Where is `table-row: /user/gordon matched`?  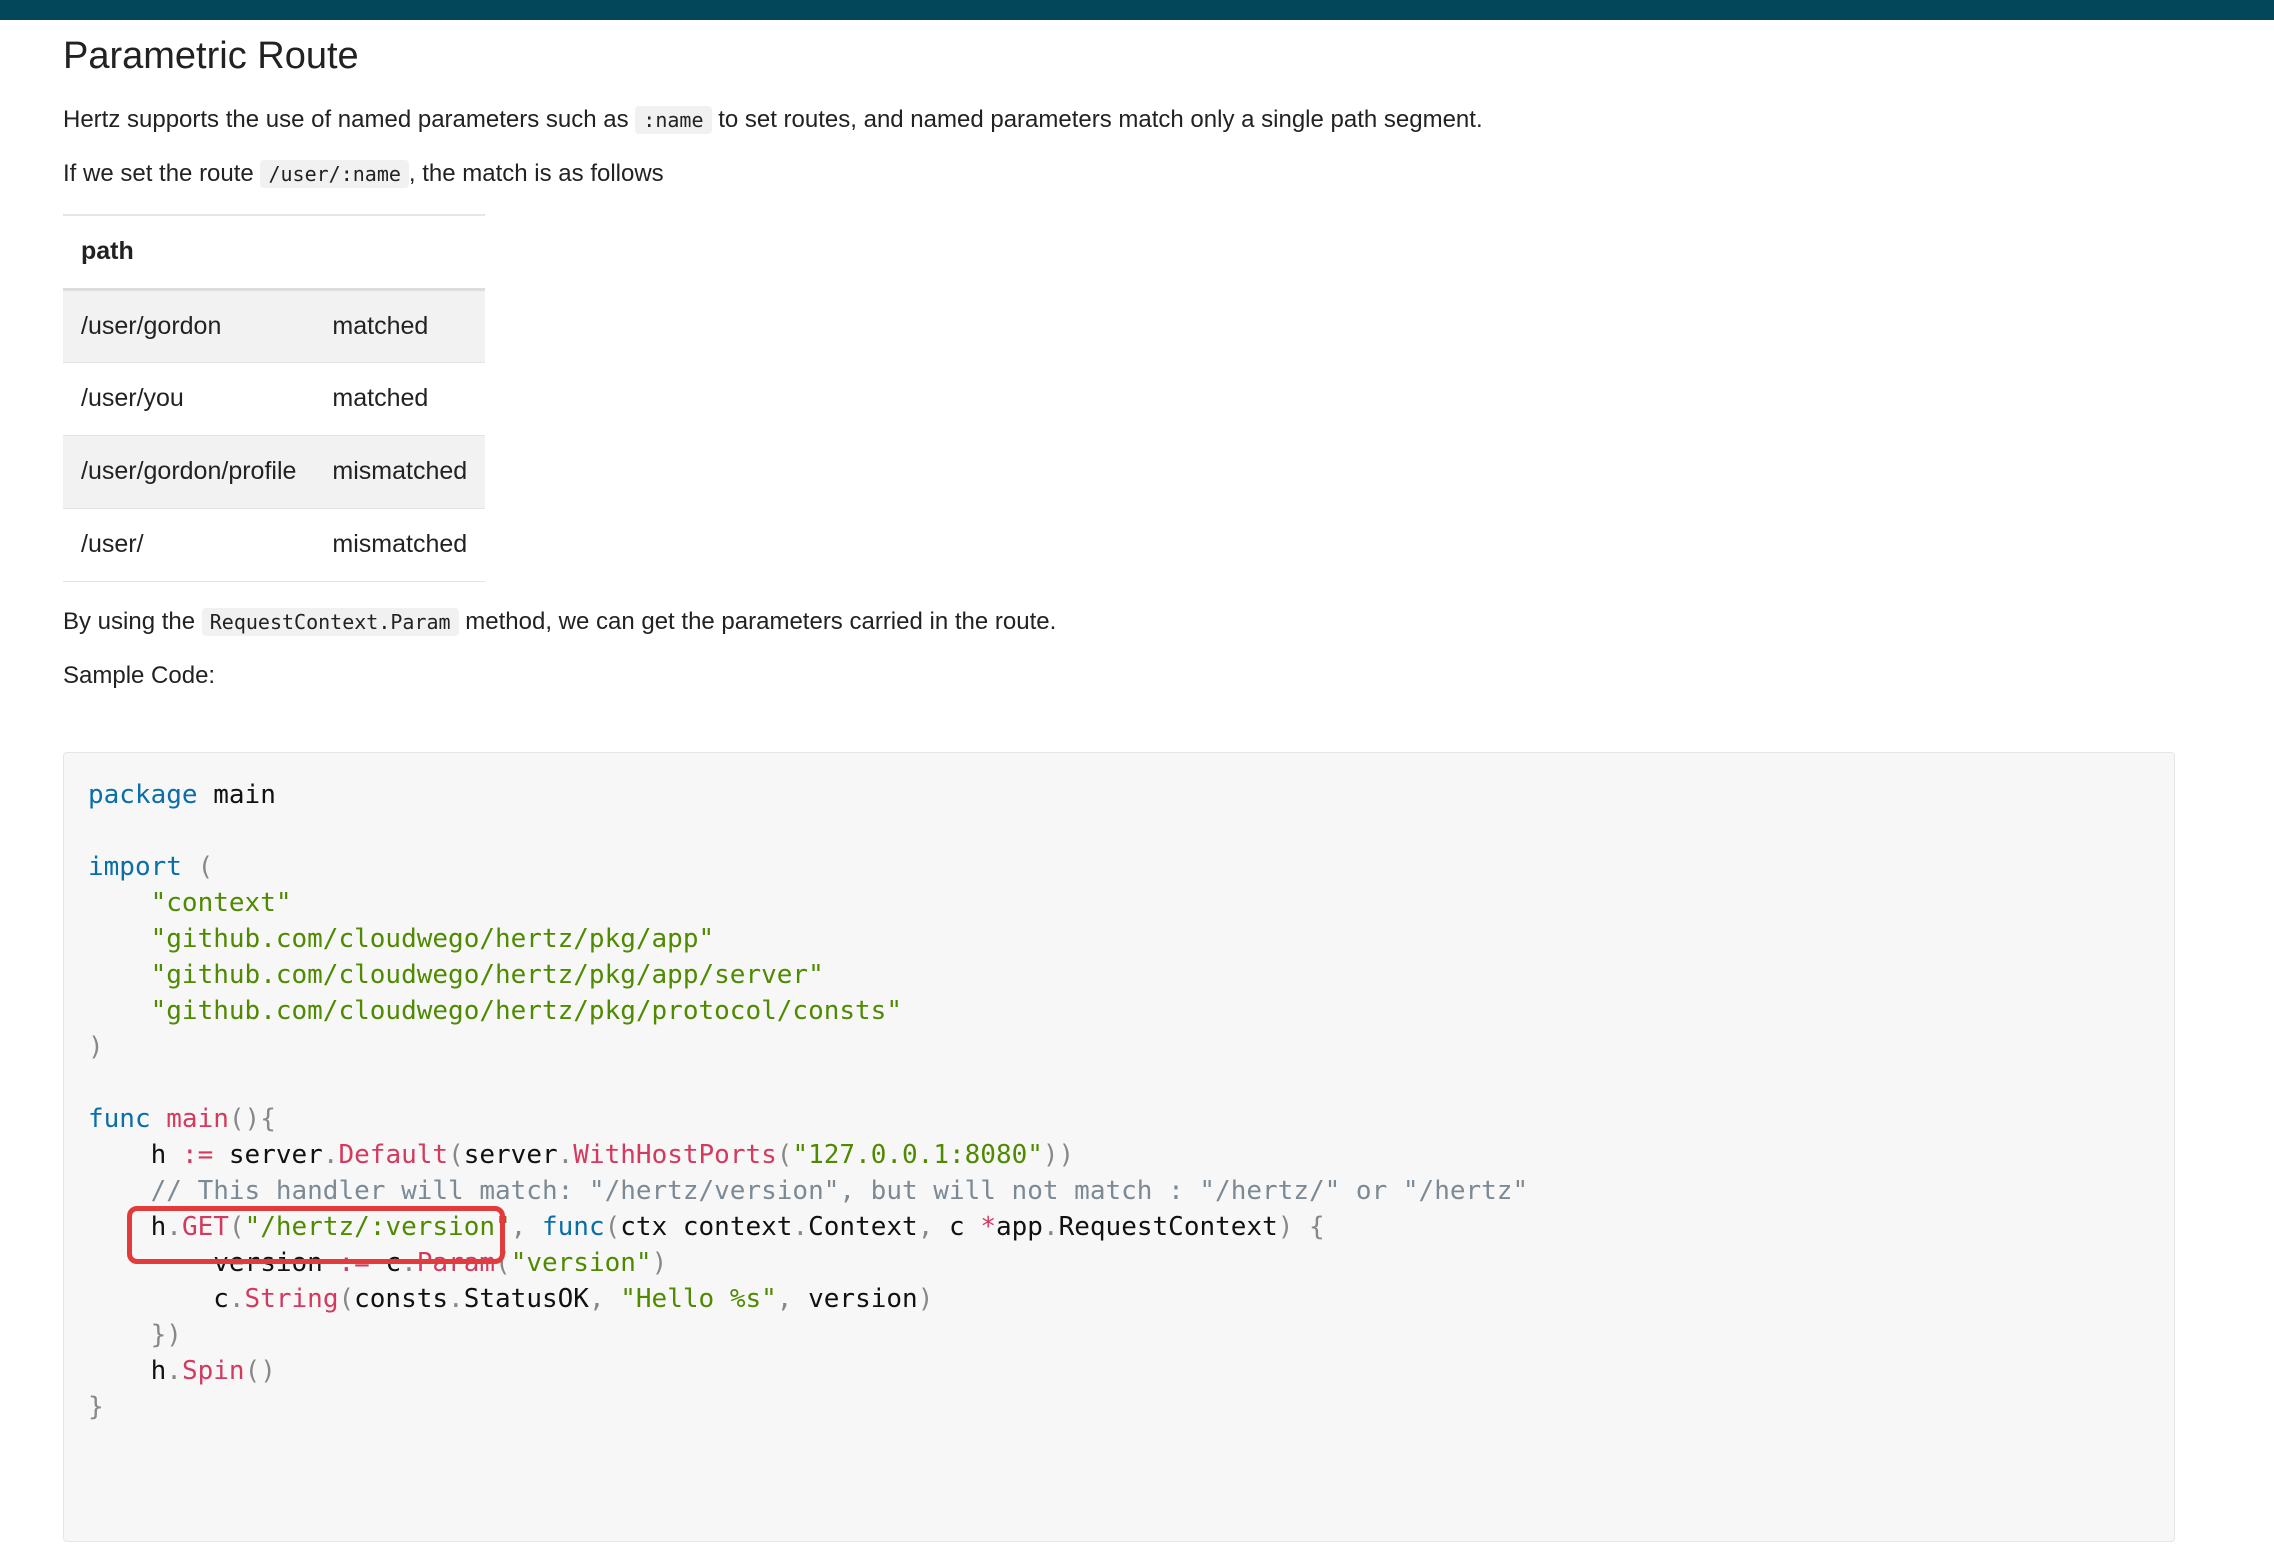
table-row: /user/gordon matched is located at coordinates (274, 326).